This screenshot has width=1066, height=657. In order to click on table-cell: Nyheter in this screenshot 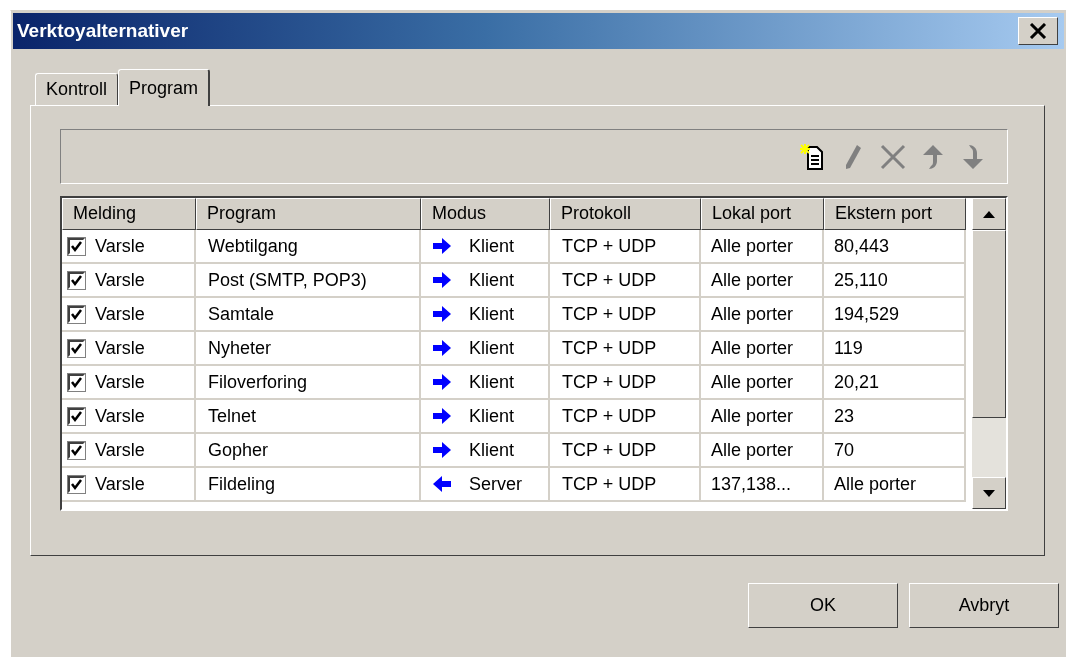, I will do `click(308, 349)`.